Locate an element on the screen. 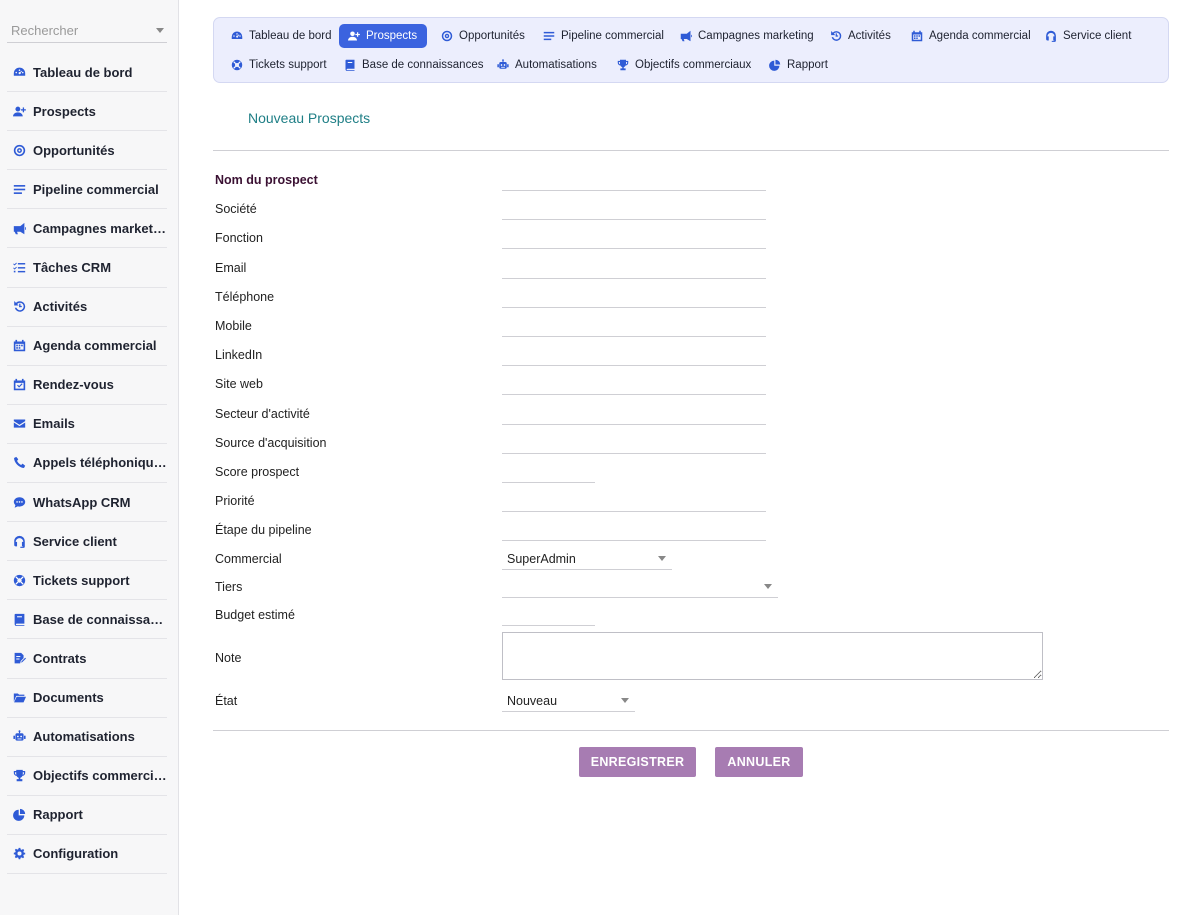  tab-automatisations: Automatisations is located at coordinates (547, 65).